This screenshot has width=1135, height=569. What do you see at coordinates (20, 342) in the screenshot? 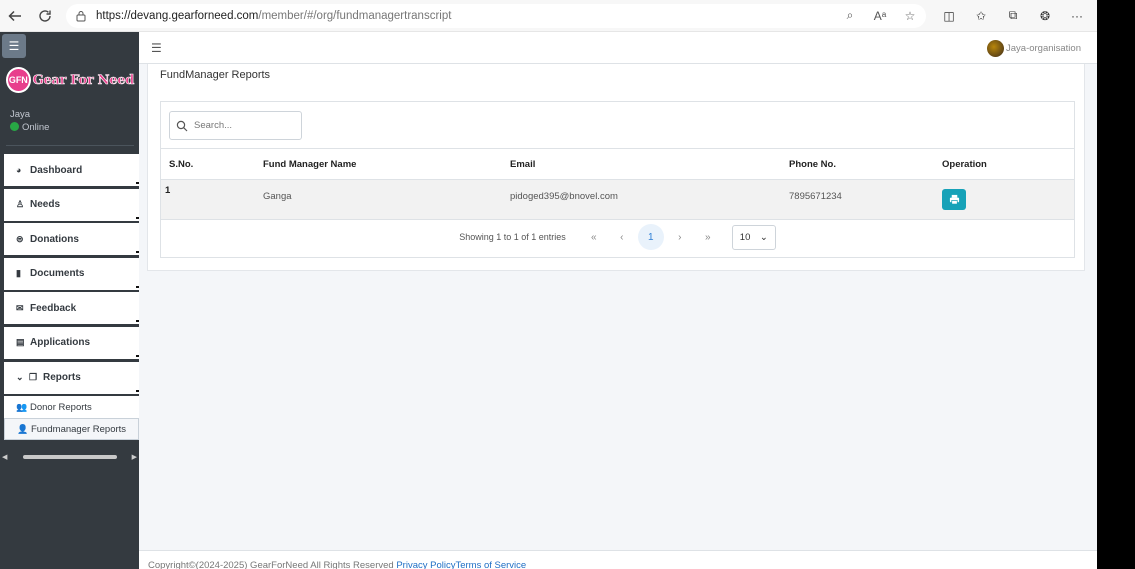
I see `file-alt-icon: ▤` at bounding box center [20, 342].